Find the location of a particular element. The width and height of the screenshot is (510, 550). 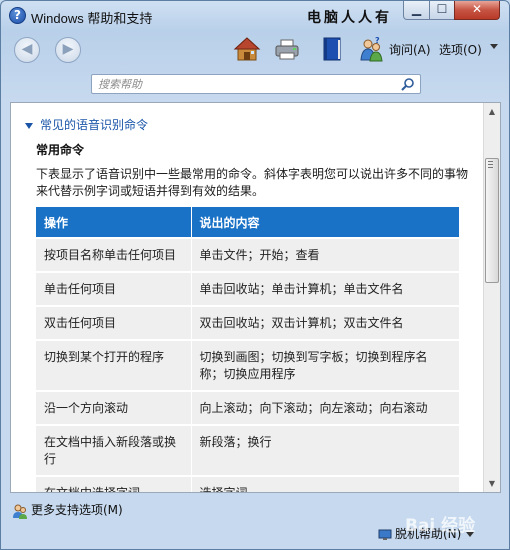

search-box is located at coordinates (256, 84).